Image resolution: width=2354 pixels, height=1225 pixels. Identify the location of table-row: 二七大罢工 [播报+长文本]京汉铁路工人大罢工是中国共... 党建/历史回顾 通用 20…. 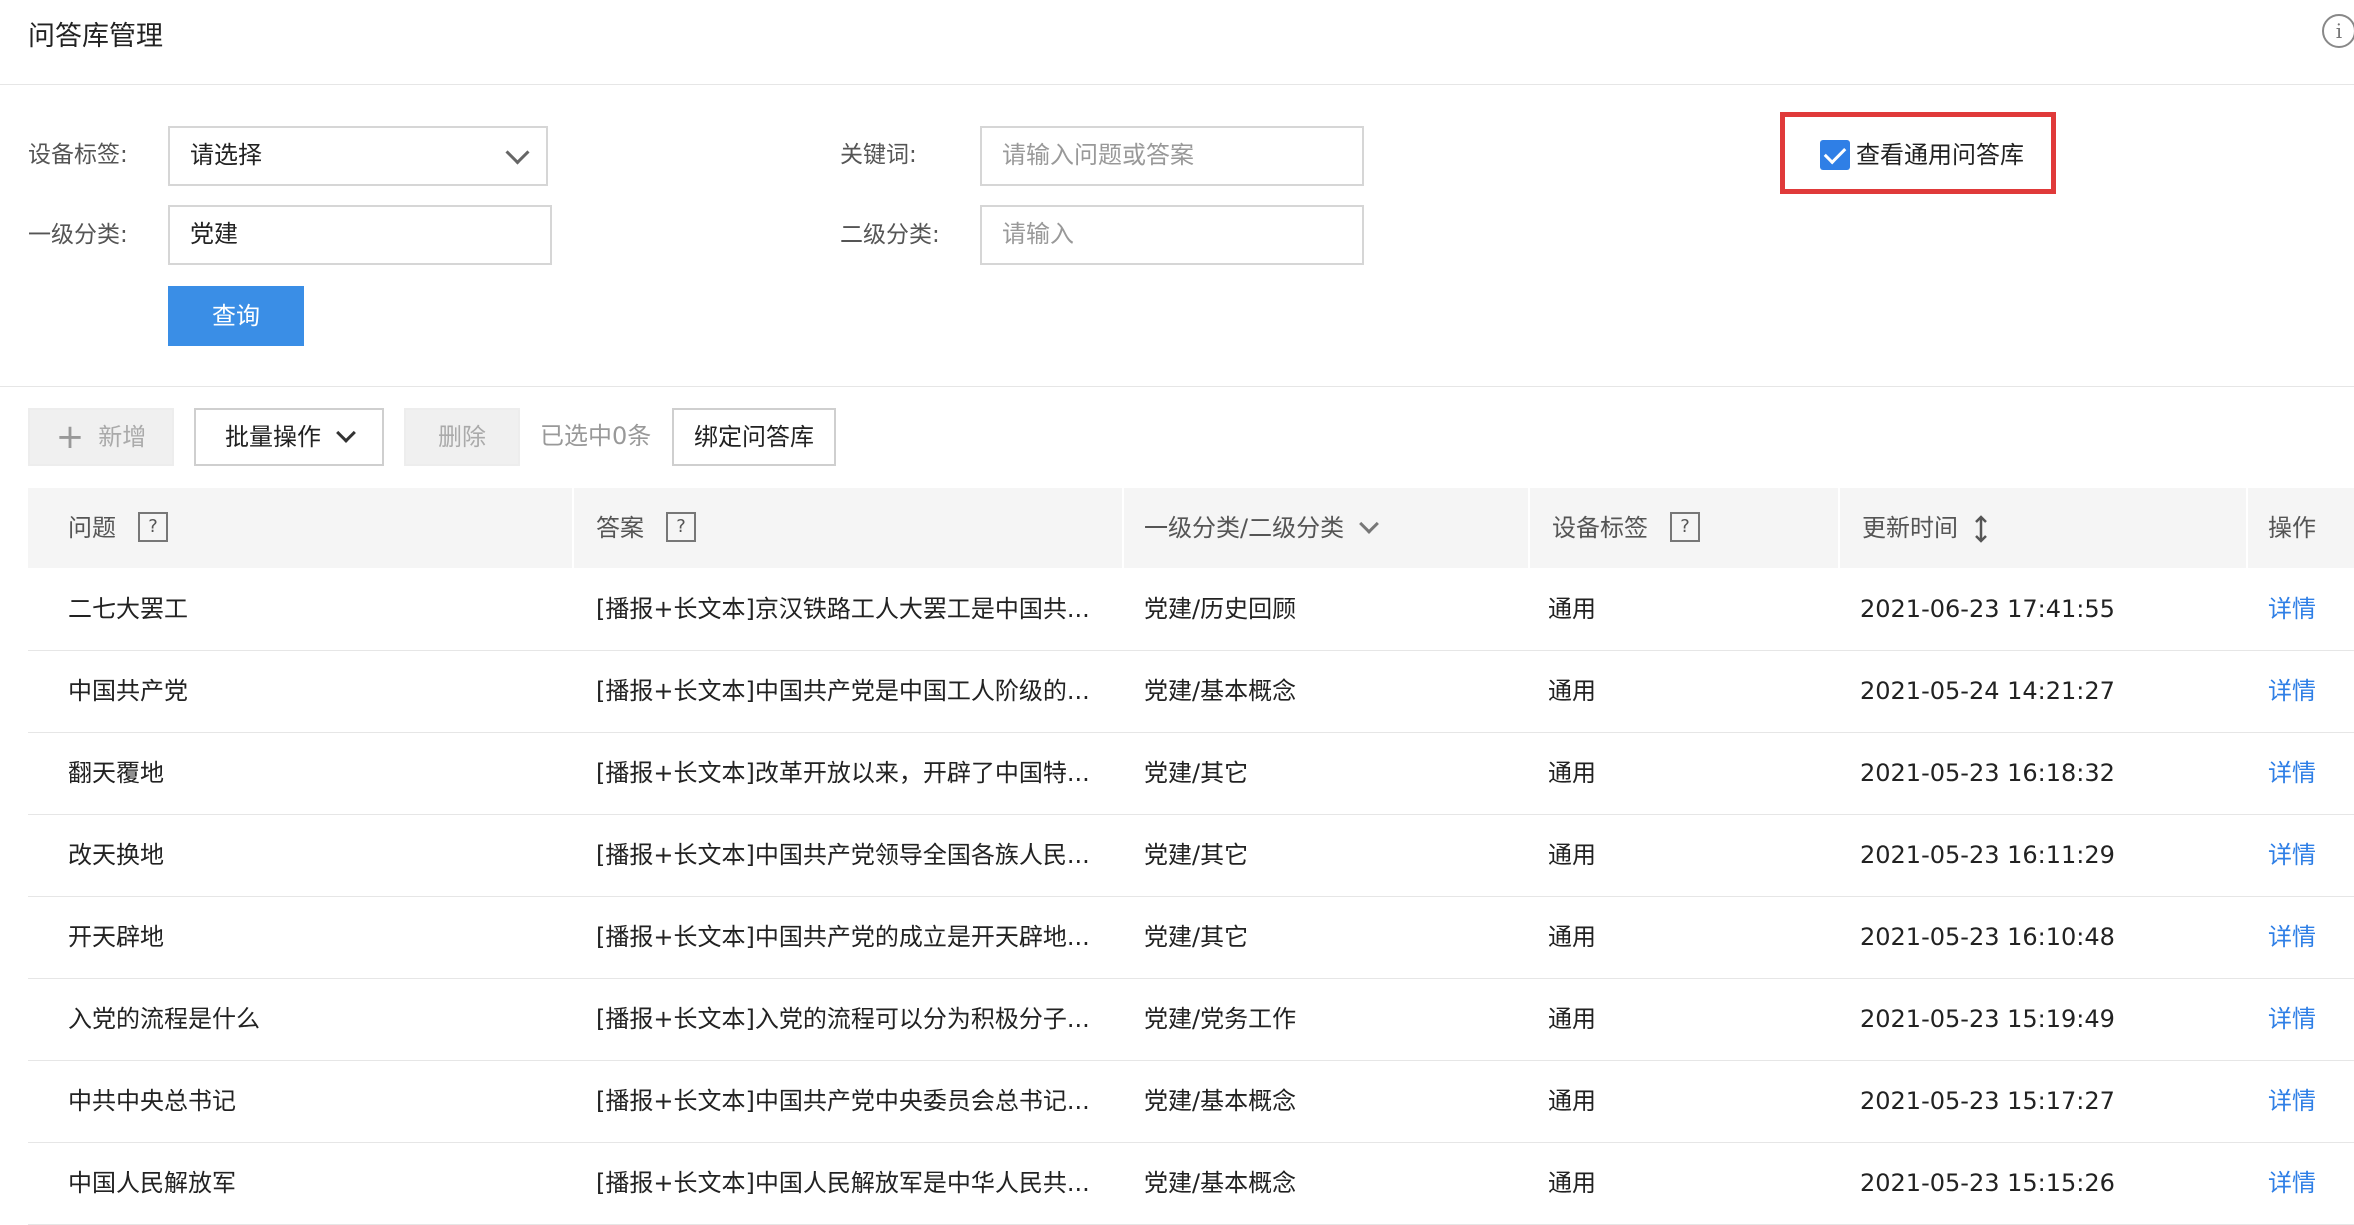
(1191, 609).